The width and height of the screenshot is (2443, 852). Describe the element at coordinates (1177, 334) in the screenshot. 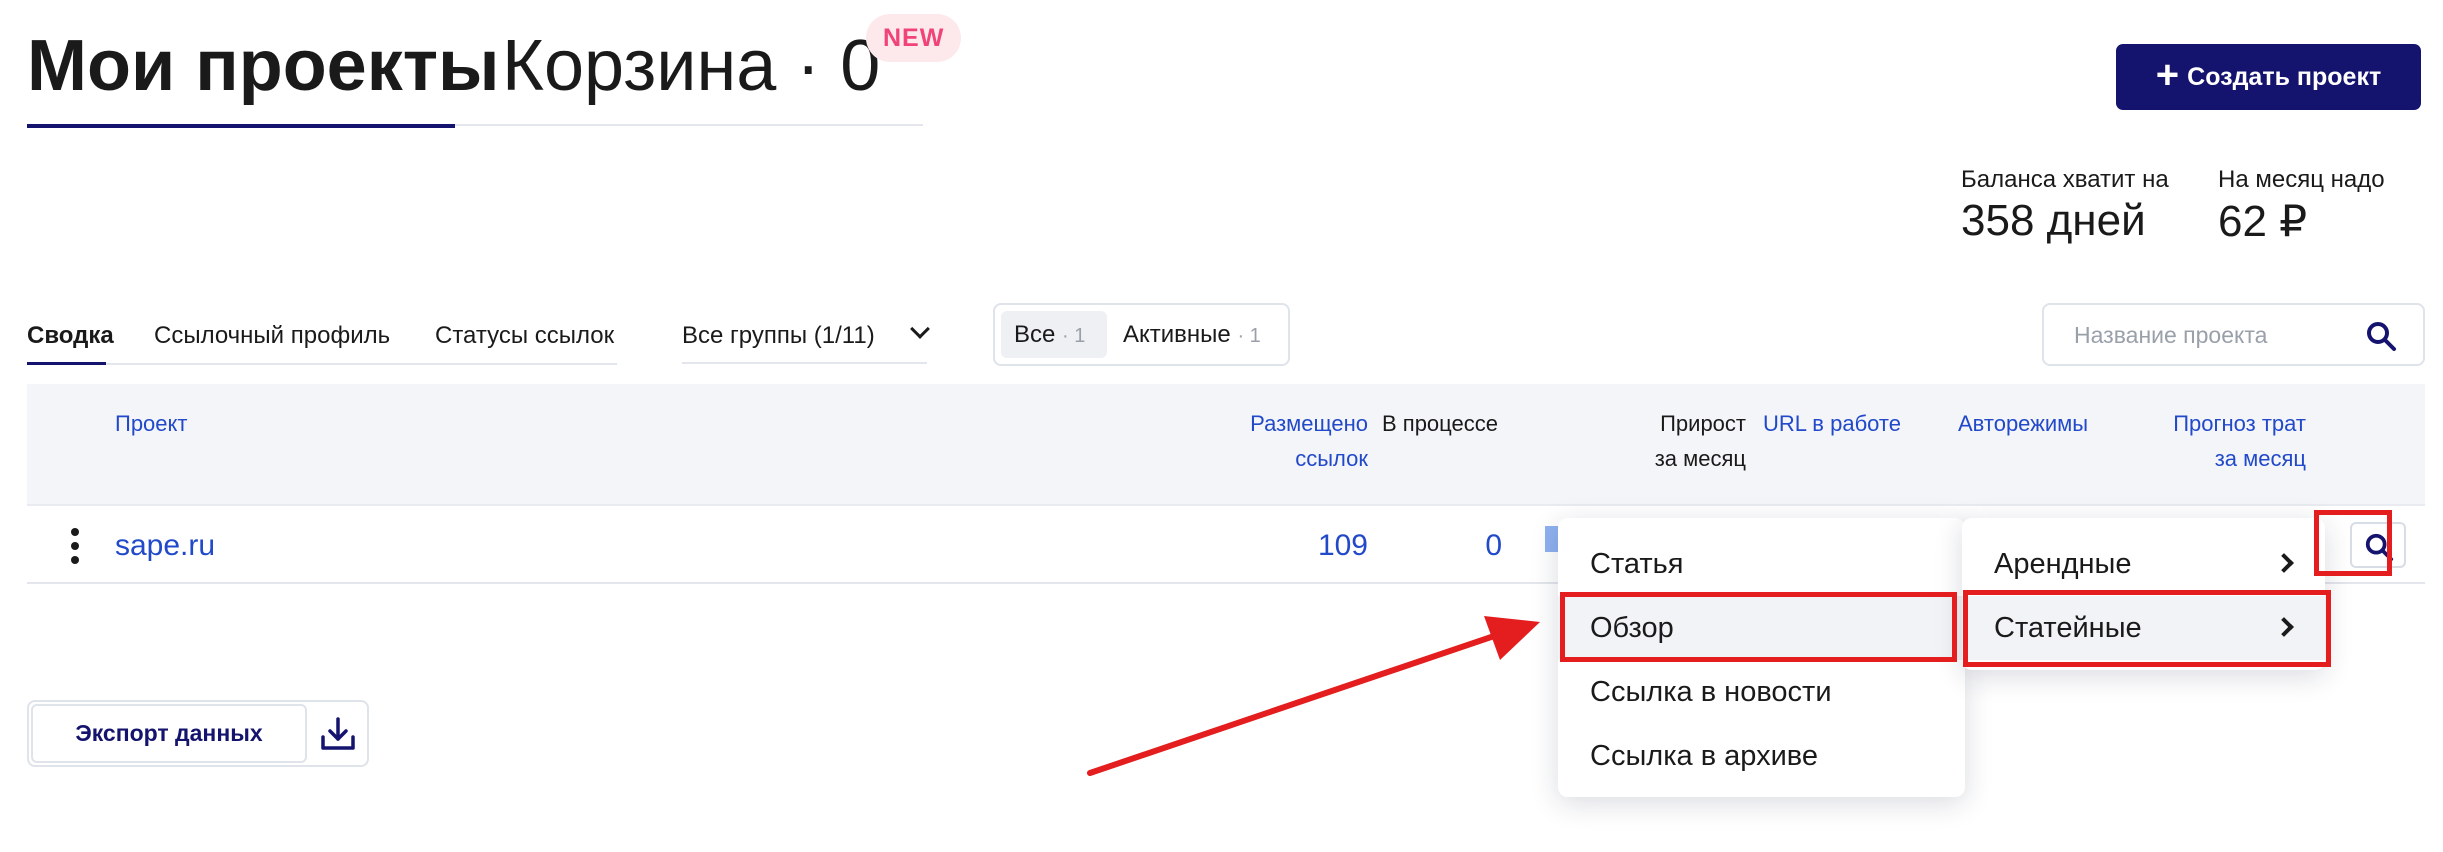

I see `filter-active-label: Активные` at that location.